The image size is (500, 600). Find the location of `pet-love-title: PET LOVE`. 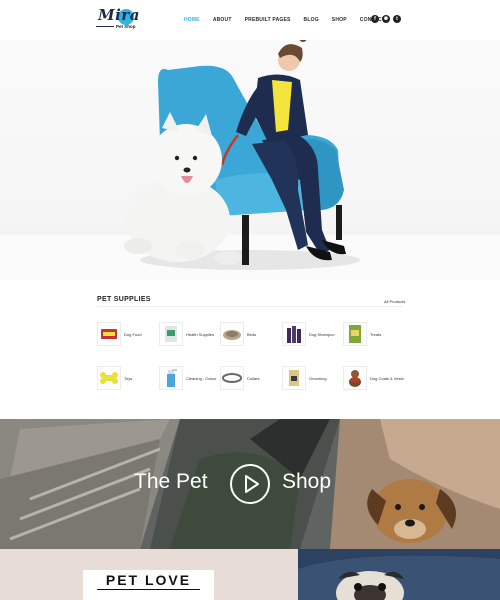

pet-love-title: PET LOVE is located at coordinates (148, 580).